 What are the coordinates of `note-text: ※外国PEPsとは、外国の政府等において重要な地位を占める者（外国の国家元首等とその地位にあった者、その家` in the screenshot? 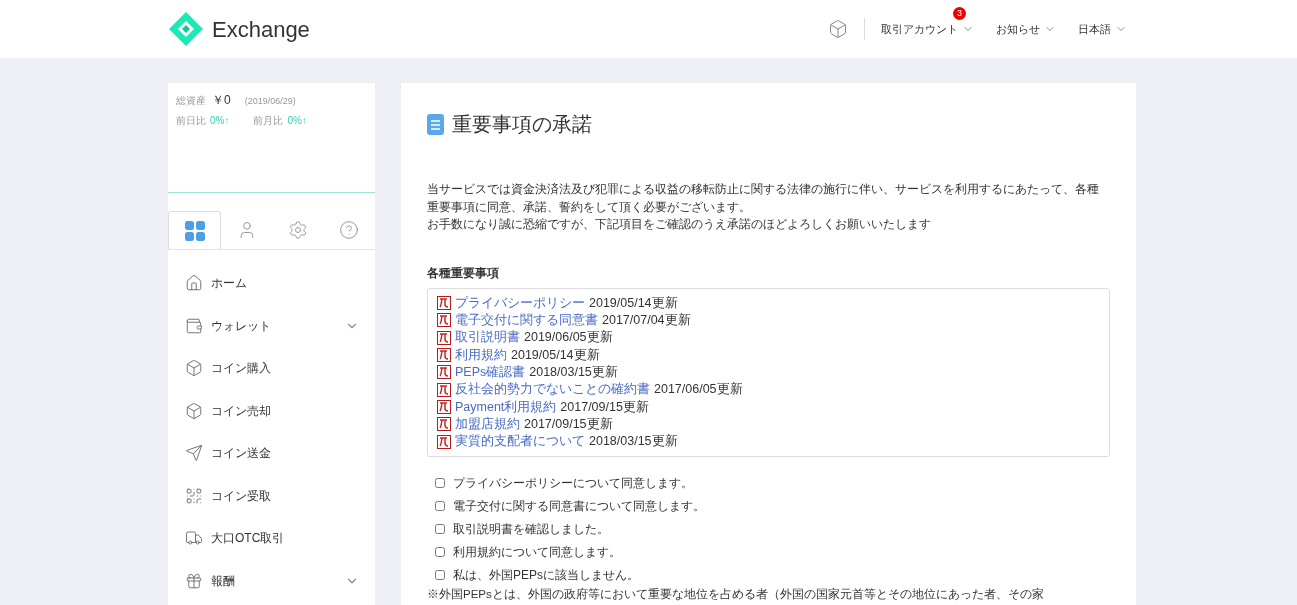 It's located at (736, 595).